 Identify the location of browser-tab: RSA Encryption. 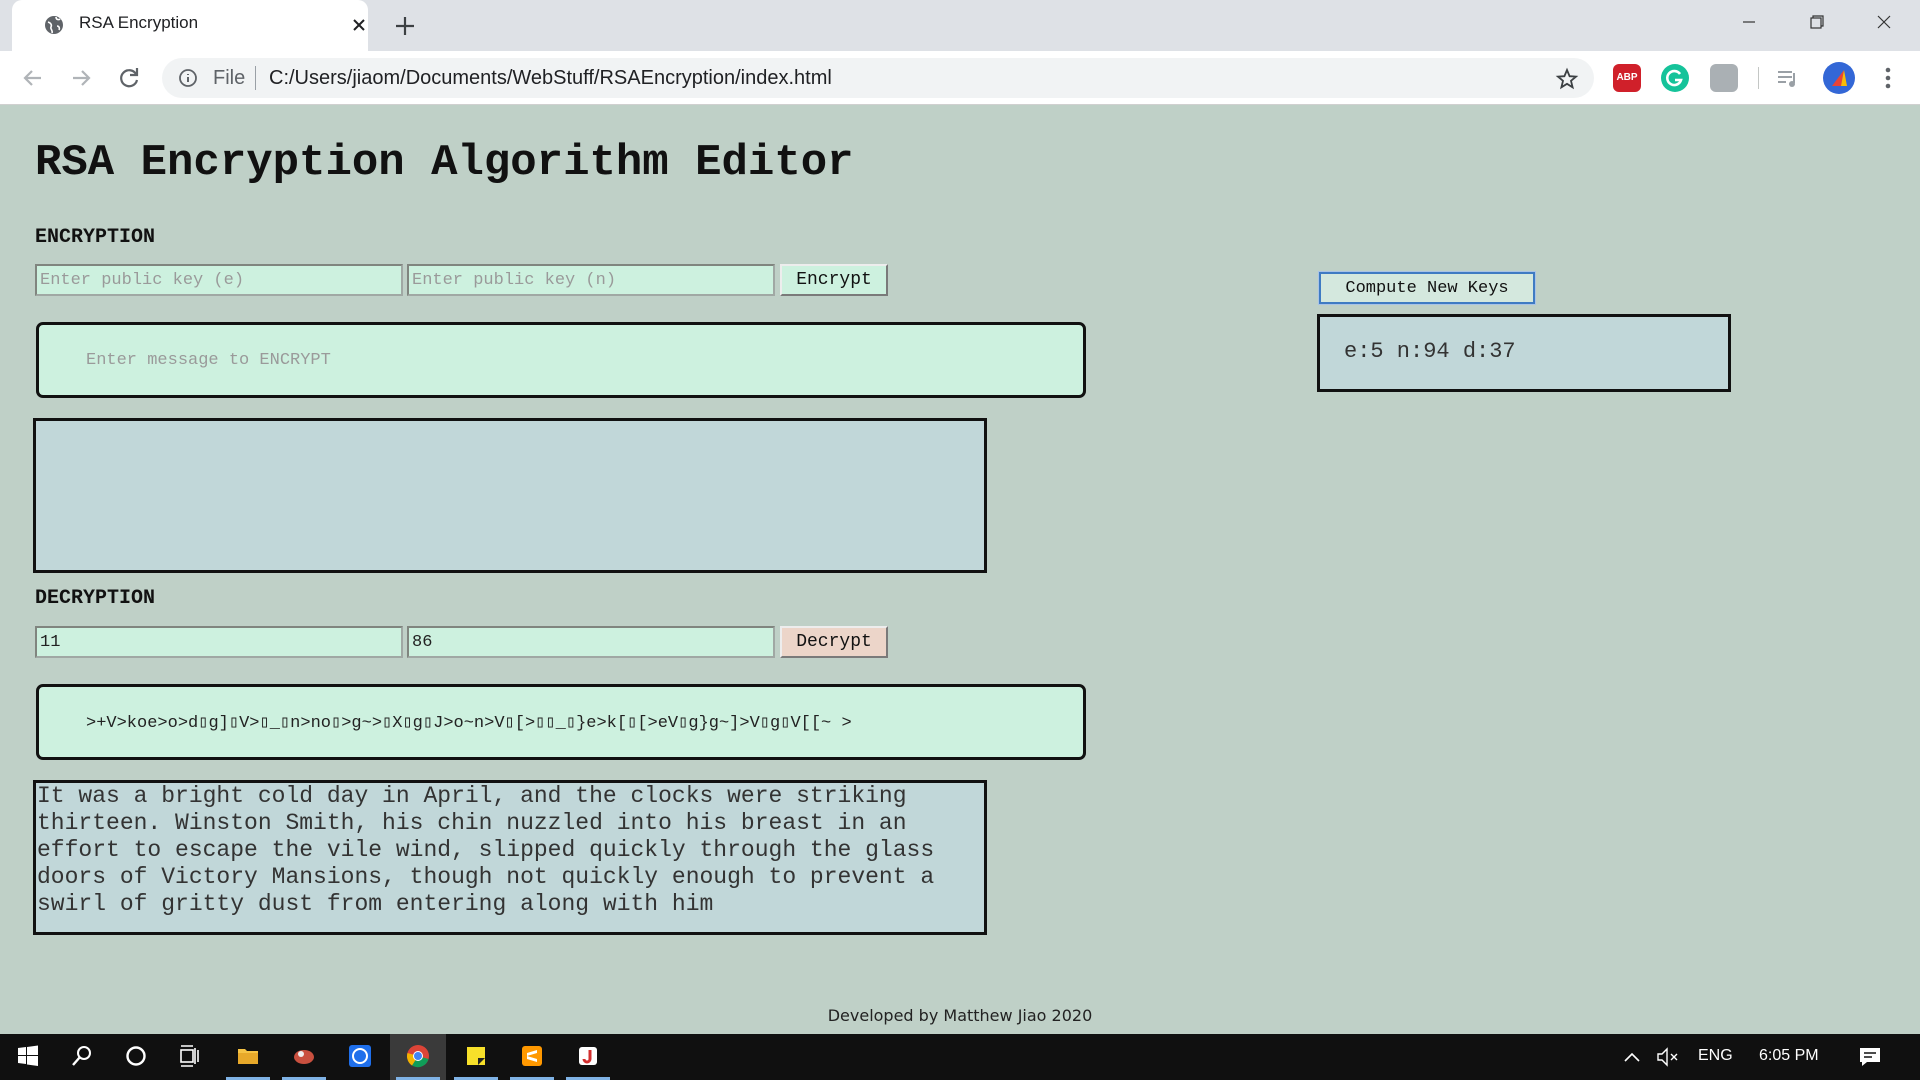
(190, 25).